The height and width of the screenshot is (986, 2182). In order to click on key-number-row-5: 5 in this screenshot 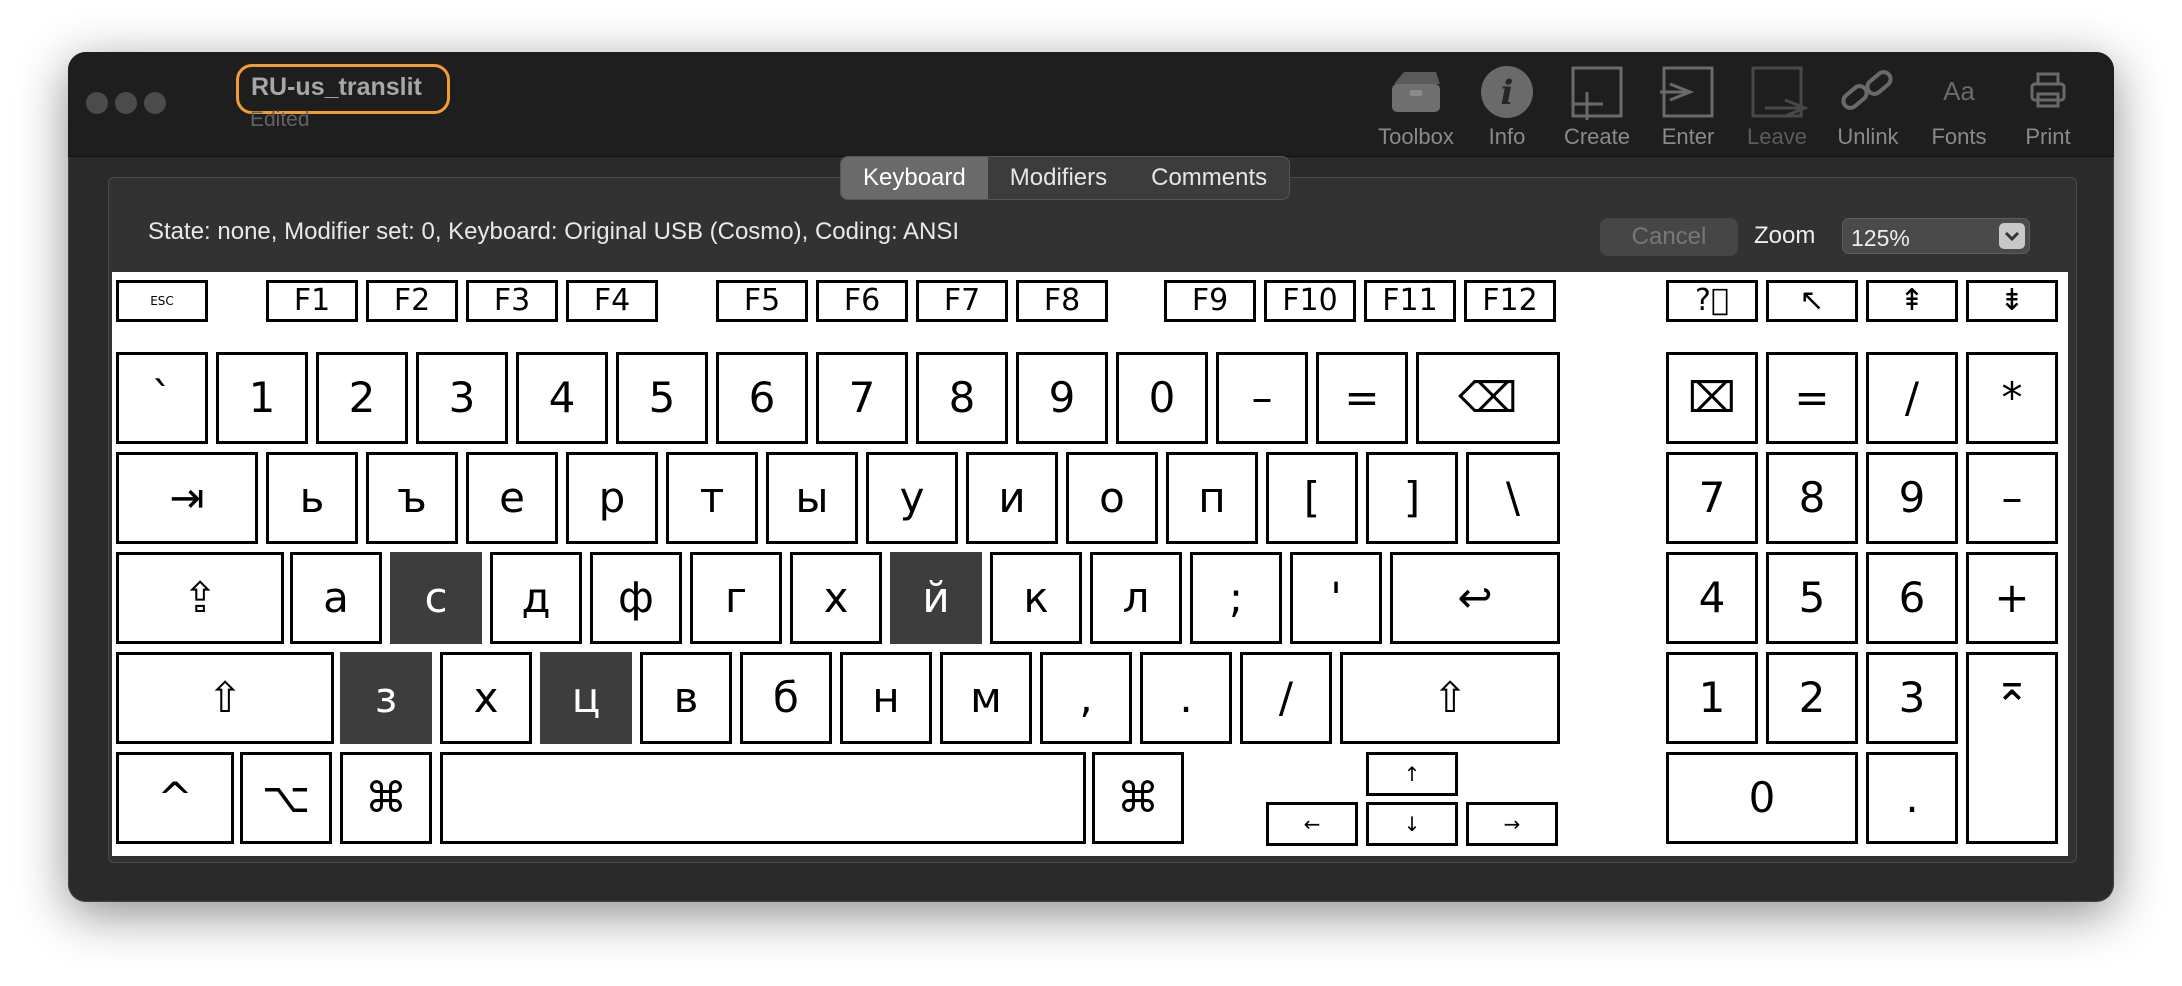, I will do `click(662, 398)`.